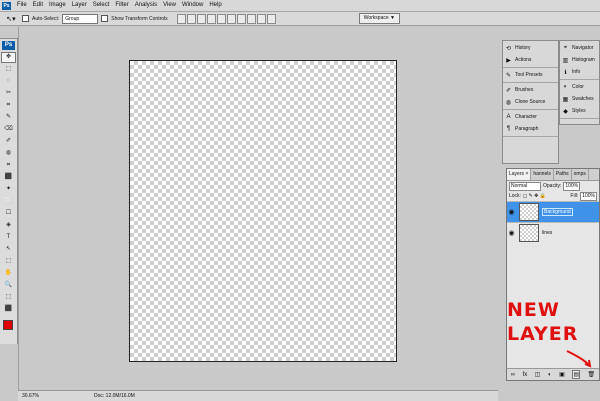 The height and width of the screenshot is (401, 600). Describe the element at coordinates (562, 374) in the screenshot. I see `group-icon: ▣` at that location.